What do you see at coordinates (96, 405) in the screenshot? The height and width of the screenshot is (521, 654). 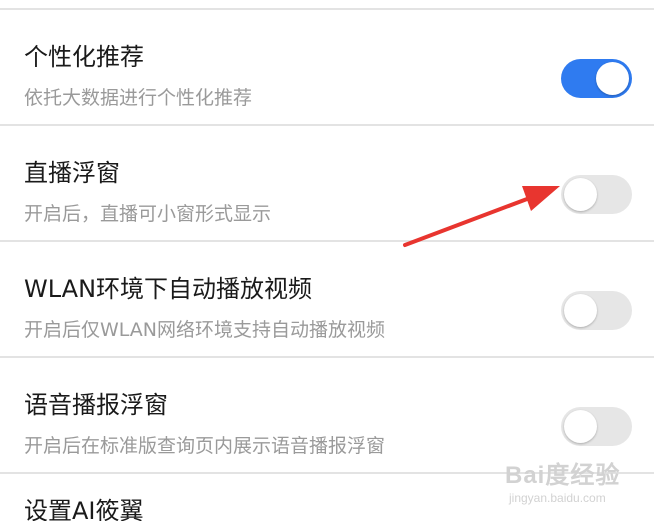 I see `setting-title: 语音播报浮窗` at bounding box center [96, 405].